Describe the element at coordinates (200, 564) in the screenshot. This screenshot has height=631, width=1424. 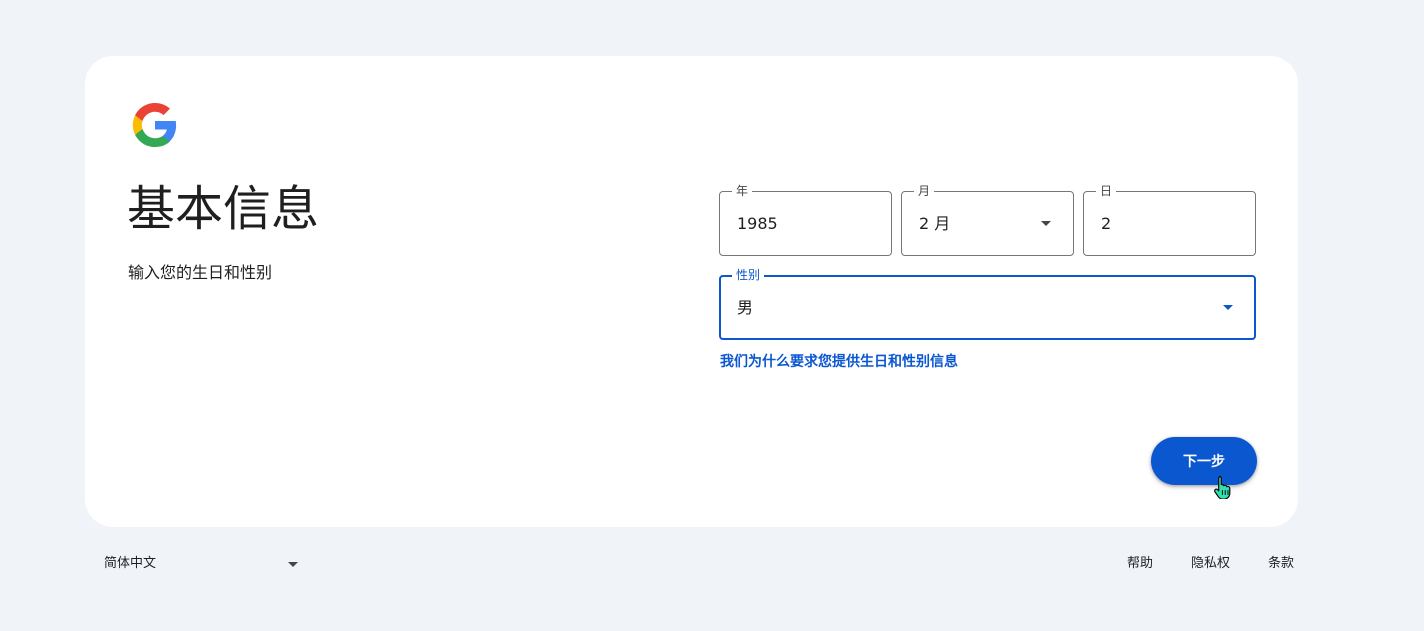
I see `language-select: 简体中文` at that location.